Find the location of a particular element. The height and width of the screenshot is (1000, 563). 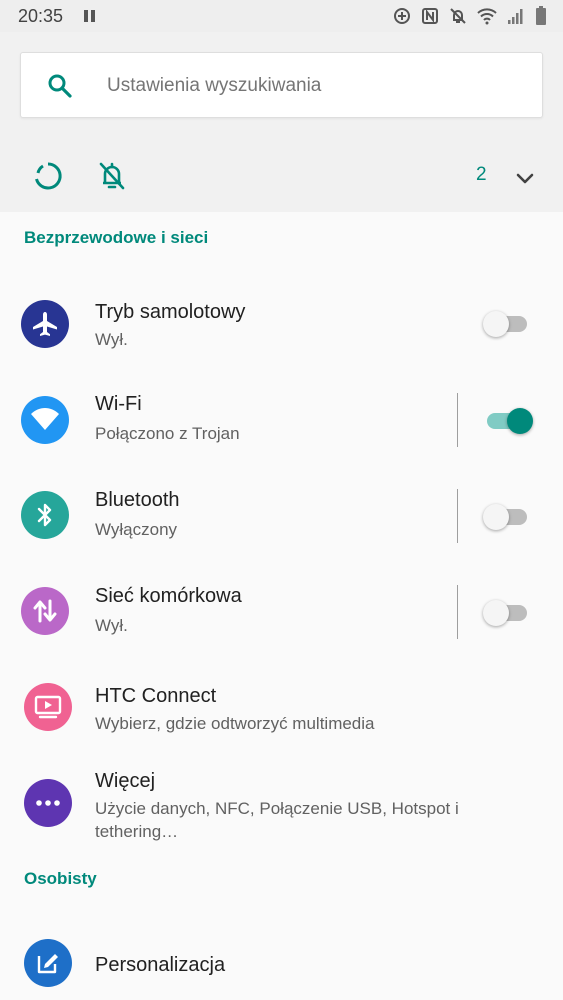

mobile-network-toggle is located at coordinates (506, 612).